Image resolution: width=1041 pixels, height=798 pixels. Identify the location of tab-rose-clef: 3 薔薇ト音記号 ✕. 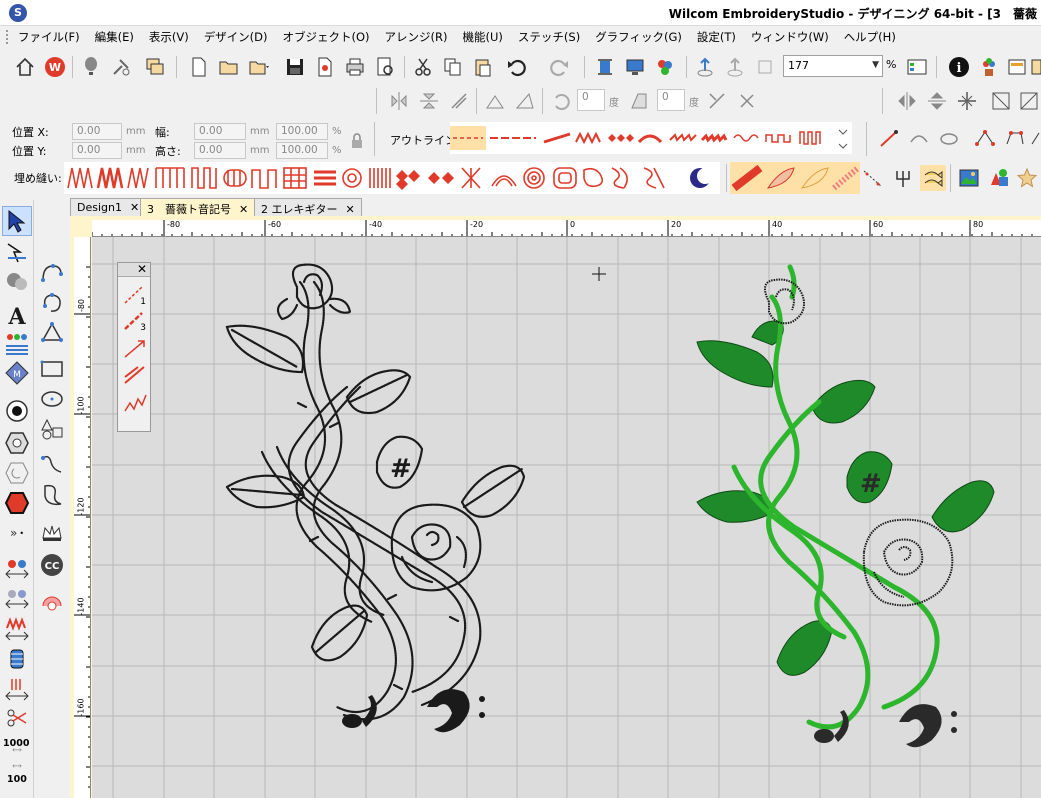
(198, 207).